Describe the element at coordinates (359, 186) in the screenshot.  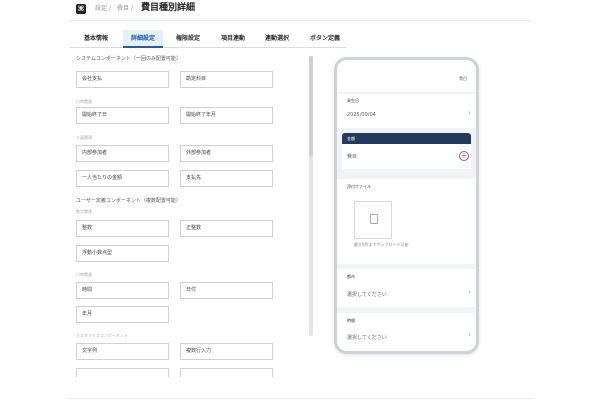
I see `attachment-label: 添付ファイル` at that location.